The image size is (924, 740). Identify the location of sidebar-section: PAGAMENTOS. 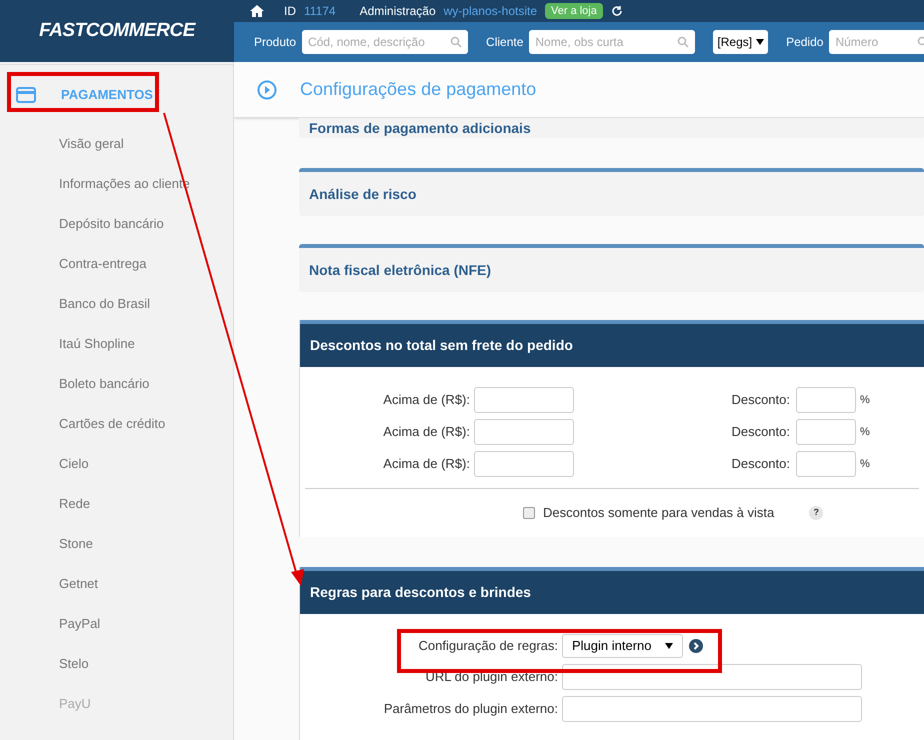
(116, 94).